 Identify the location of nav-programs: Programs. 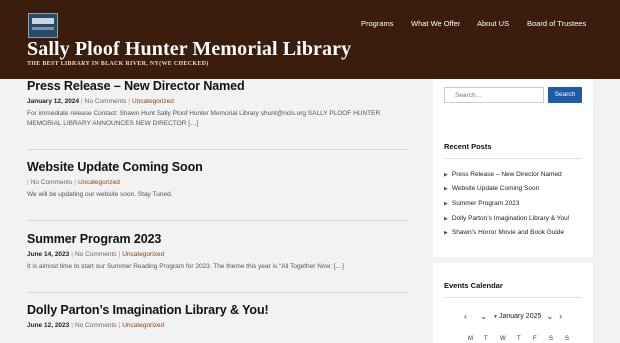
(377, 23).